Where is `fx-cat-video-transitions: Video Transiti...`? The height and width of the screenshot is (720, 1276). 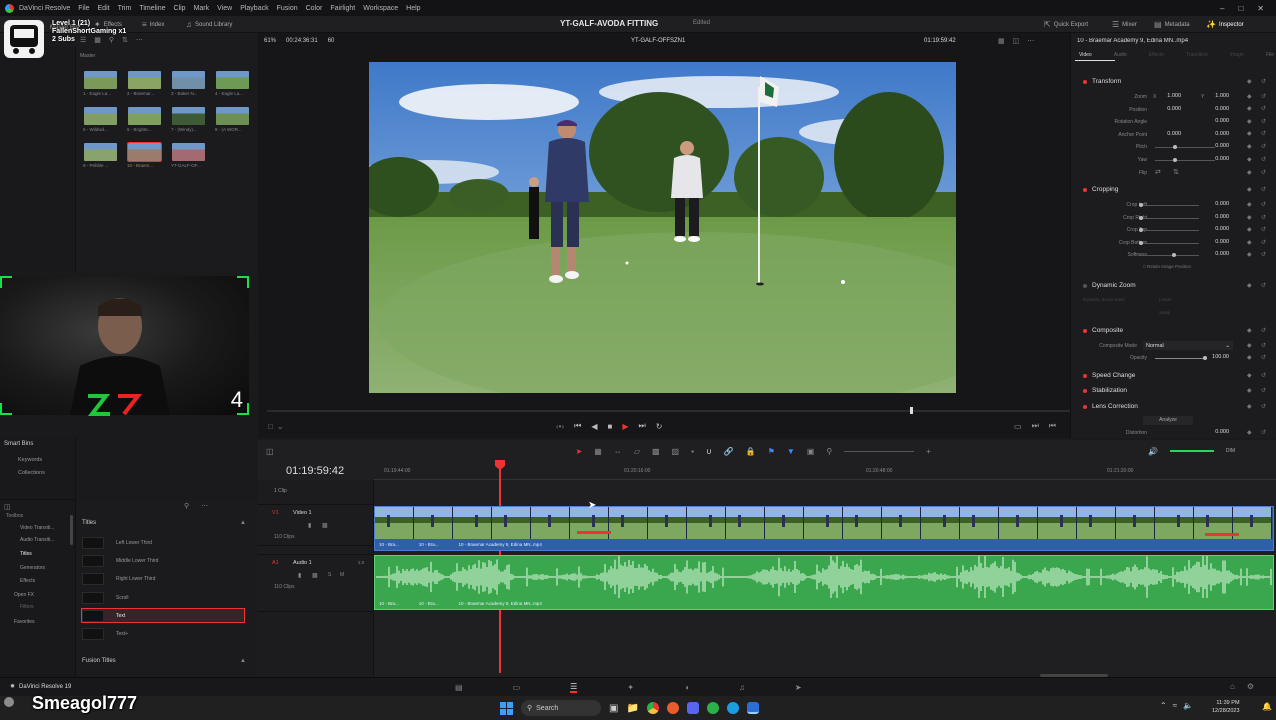
fx-cat-video-transitions: Video Transiti... is located at coordinates (37, 528).